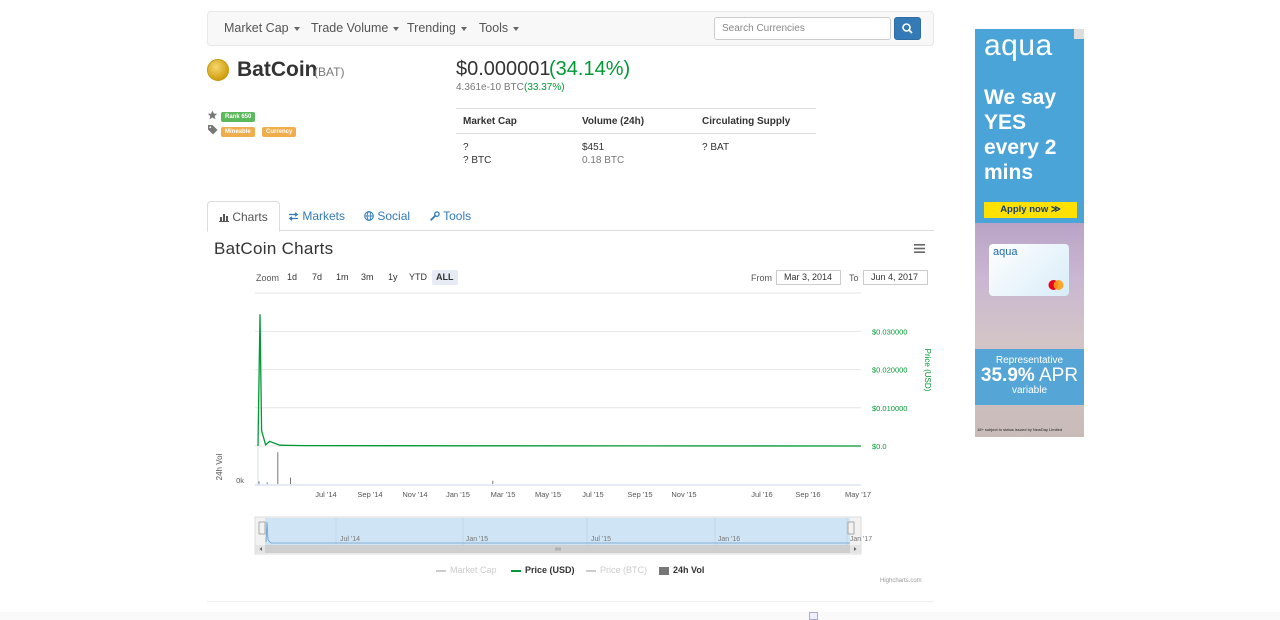 Image resolution: width=1280 pixels, height=620 pixels. What do you see at coordinates (277, 69) in the screenshot?
I see `coin-name: BatCoin` at bounding box center [277, 69].